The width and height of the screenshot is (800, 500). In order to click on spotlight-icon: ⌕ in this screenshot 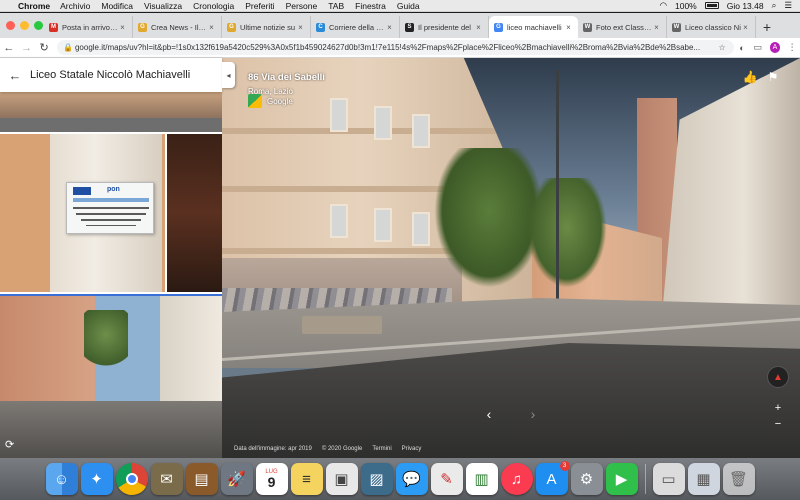, I will do `click(774, 5)`.